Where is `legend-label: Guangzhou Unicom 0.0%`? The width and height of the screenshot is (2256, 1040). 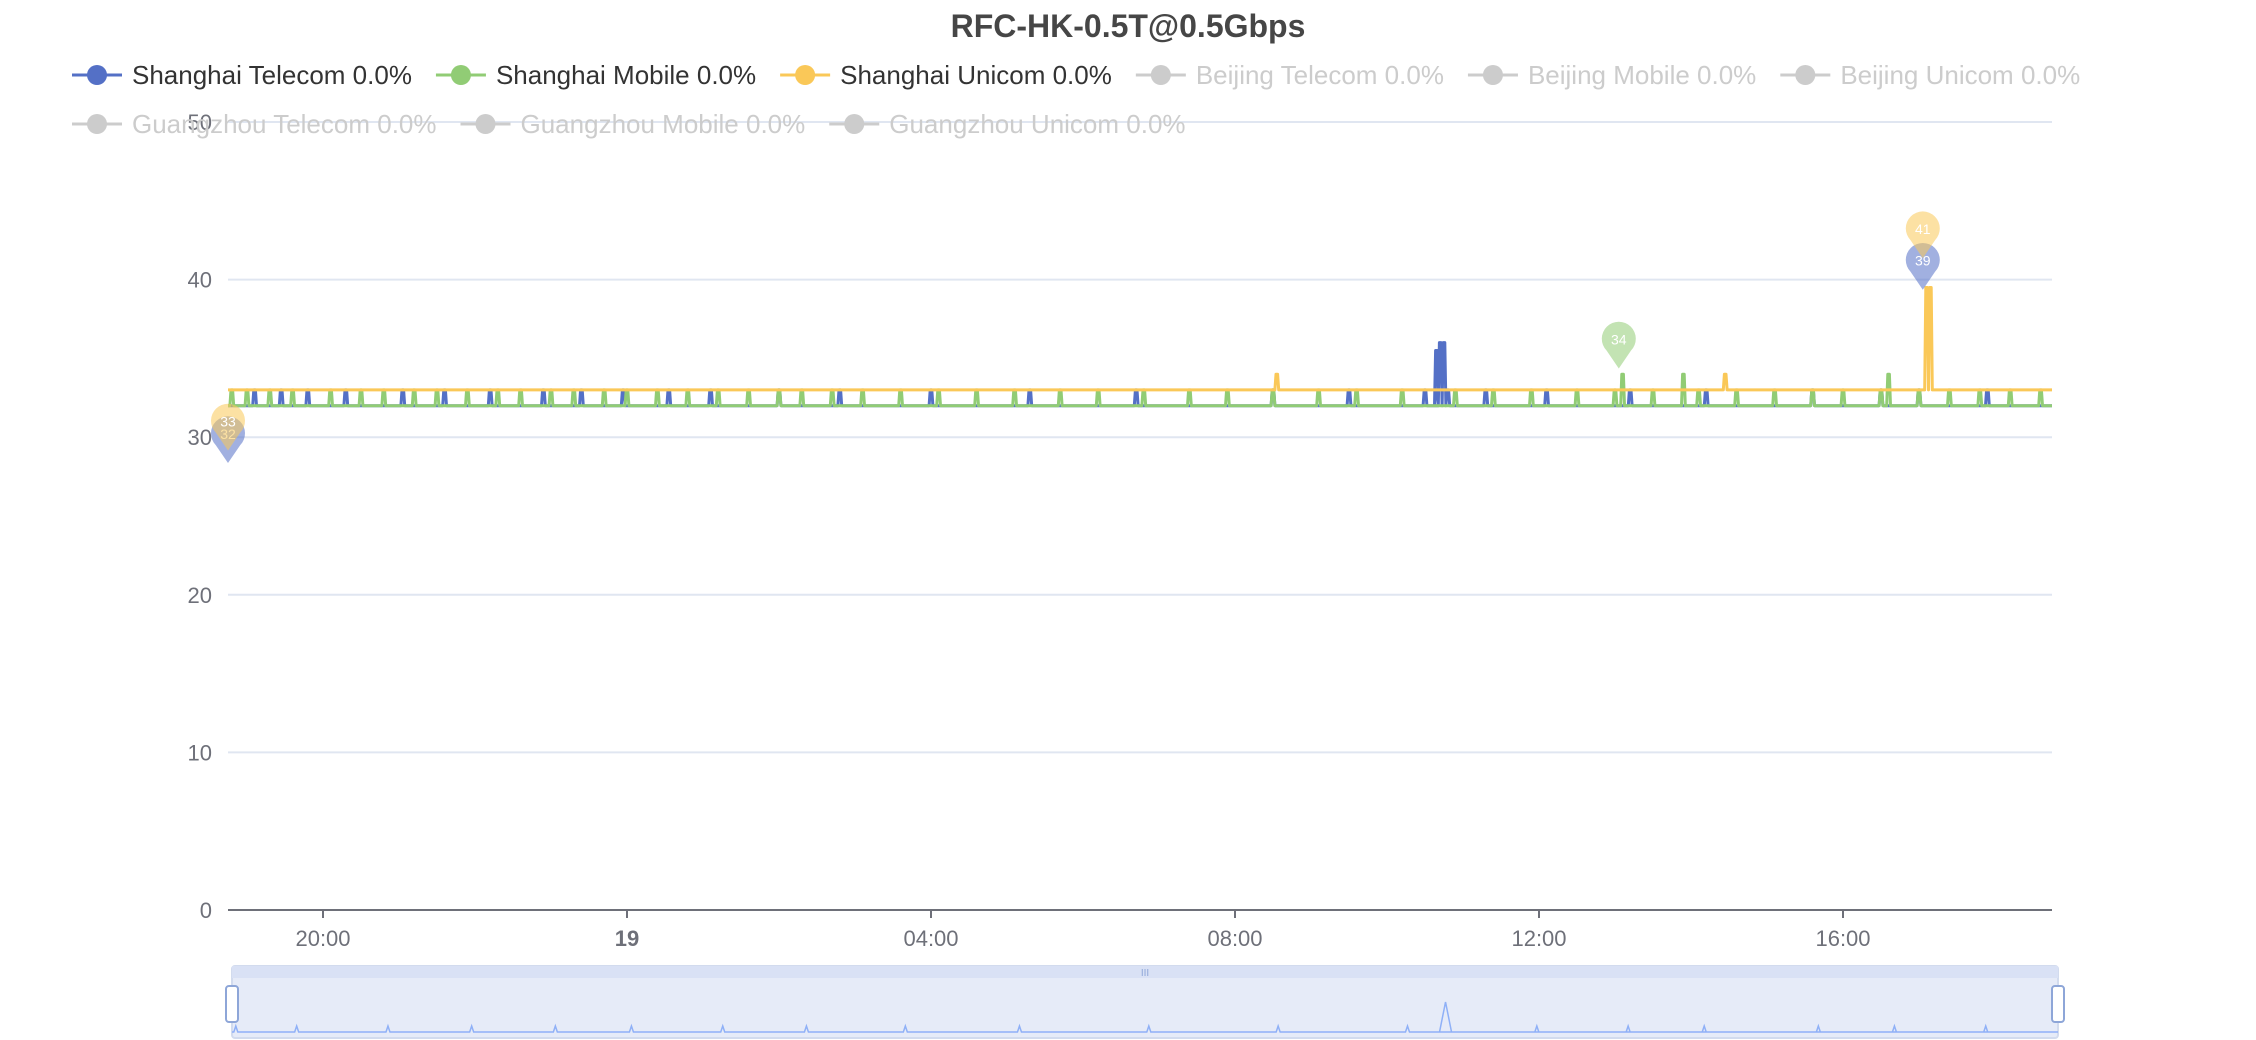 legend-label: Guangzhou Unicom 0.0% is located at coordinates (1037, 124).